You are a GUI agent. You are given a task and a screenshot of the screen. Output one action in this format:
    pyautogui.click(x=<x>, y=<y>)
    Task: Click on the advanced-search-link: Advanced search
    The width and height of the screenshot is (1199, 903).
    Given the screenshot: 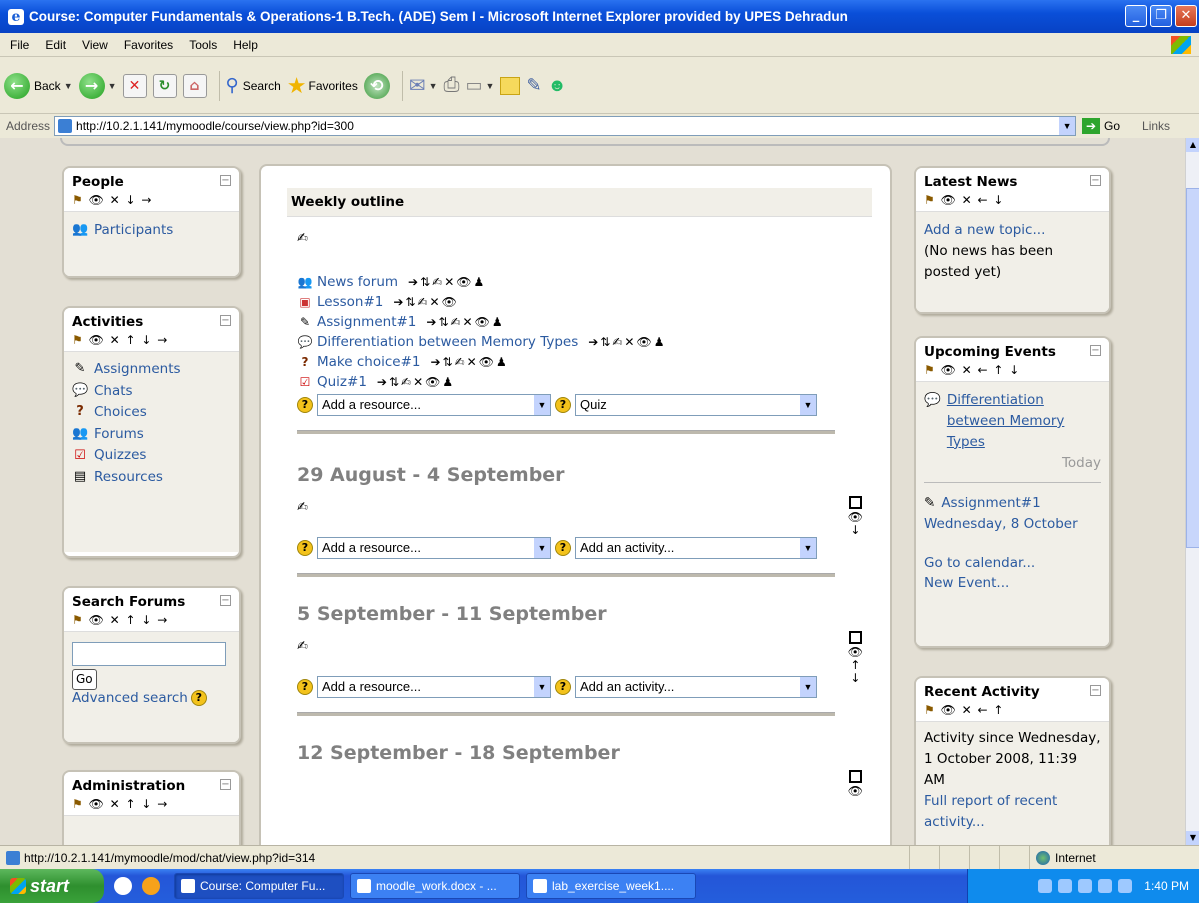 What is the action you would take?
    pyautogui.click(x=130, y=698)
    